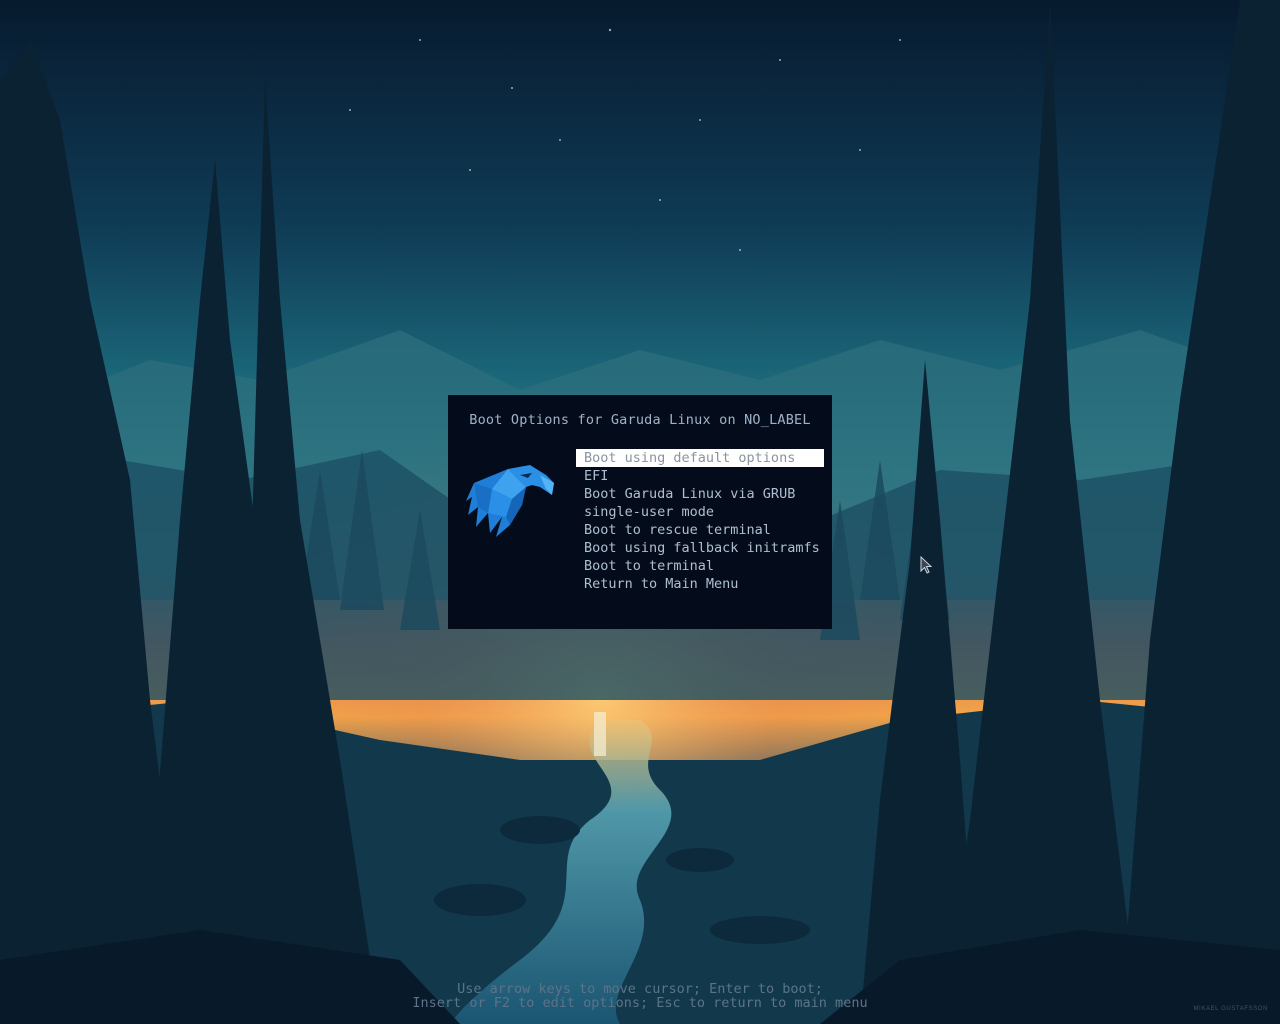 The image size is (1280, 1024). Describe the element at coordinates (700, 512) in the screenshot. I see `menu-item-single-user: single-user mode` at that location.